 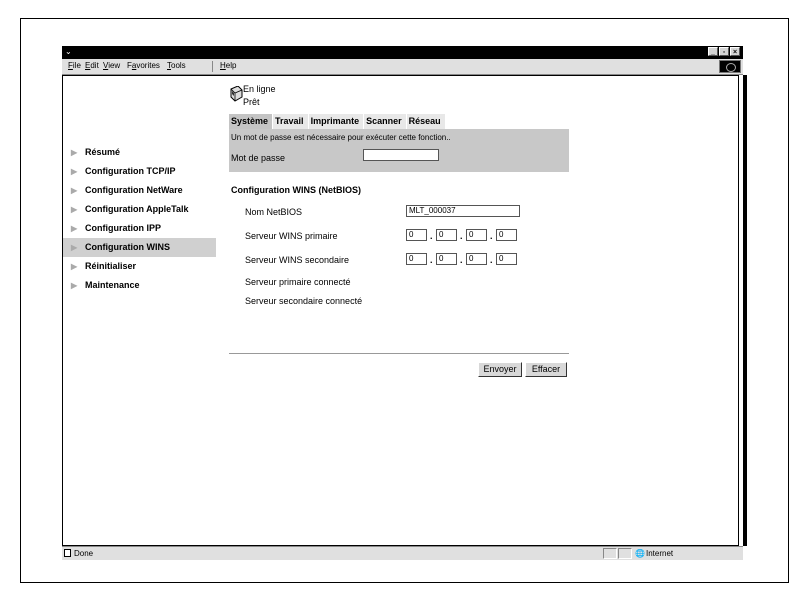 What do you see at coordinates (713, 51) in the screenshot?
I see `minimize-button: _` at bounding box center [713, 51].